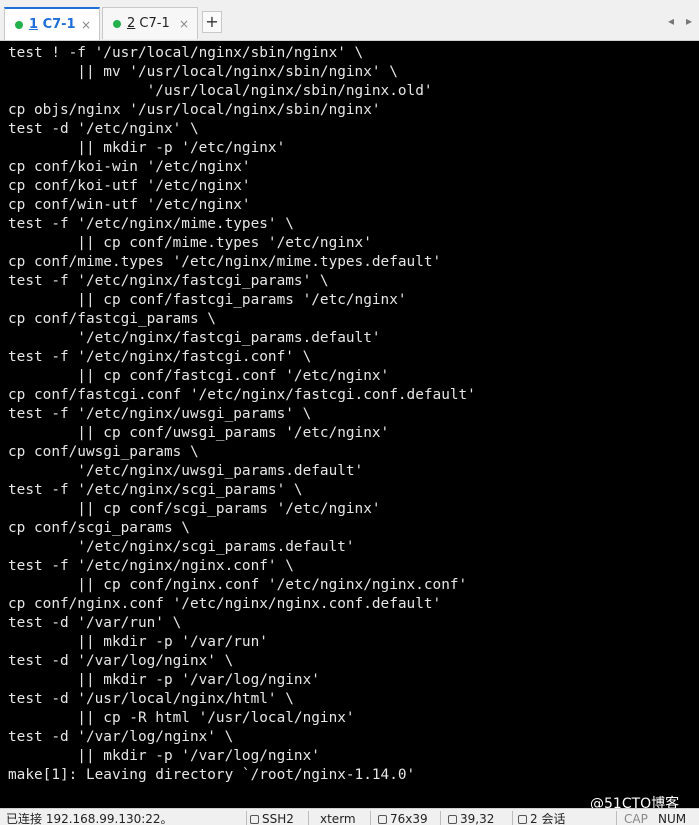  I want to click on caps-lock-indicator: CAP, so click(636, 818).